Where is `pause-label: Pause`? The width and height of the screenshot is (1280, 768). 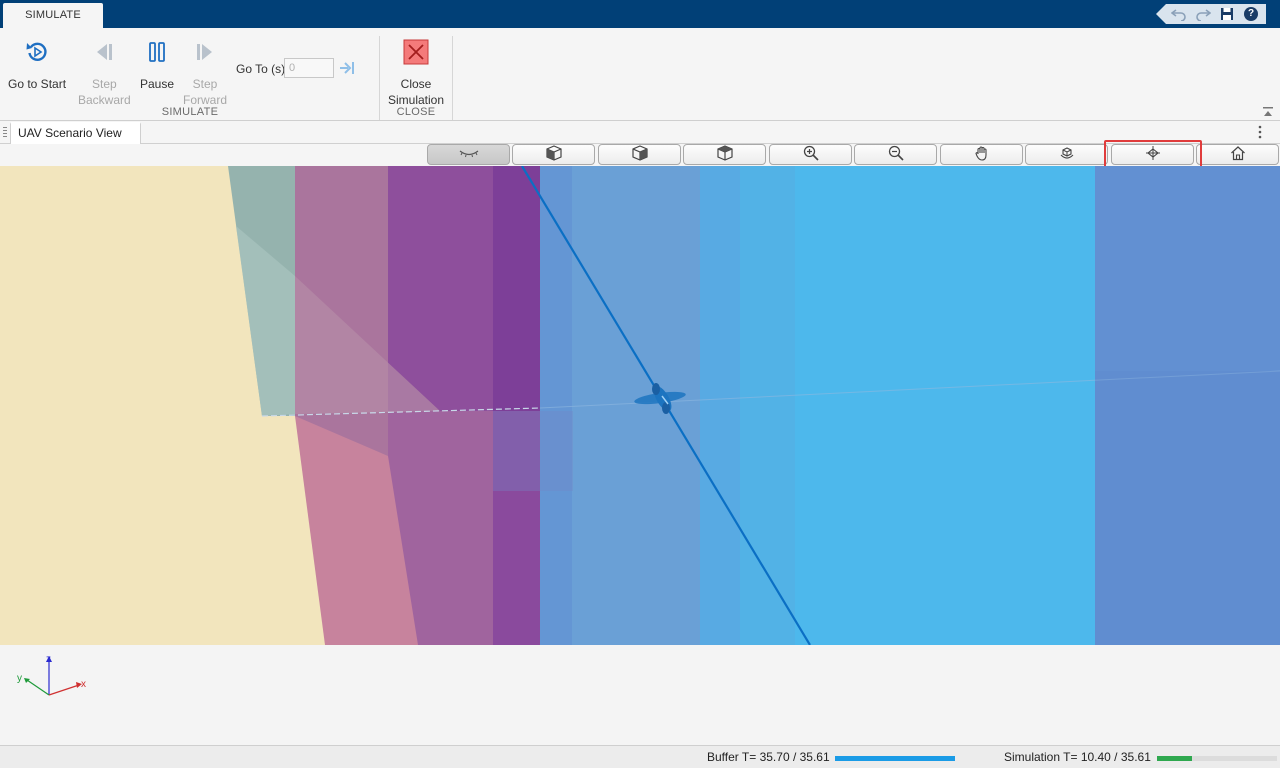
pause-label: Pause is located at coordinates (157, 84).